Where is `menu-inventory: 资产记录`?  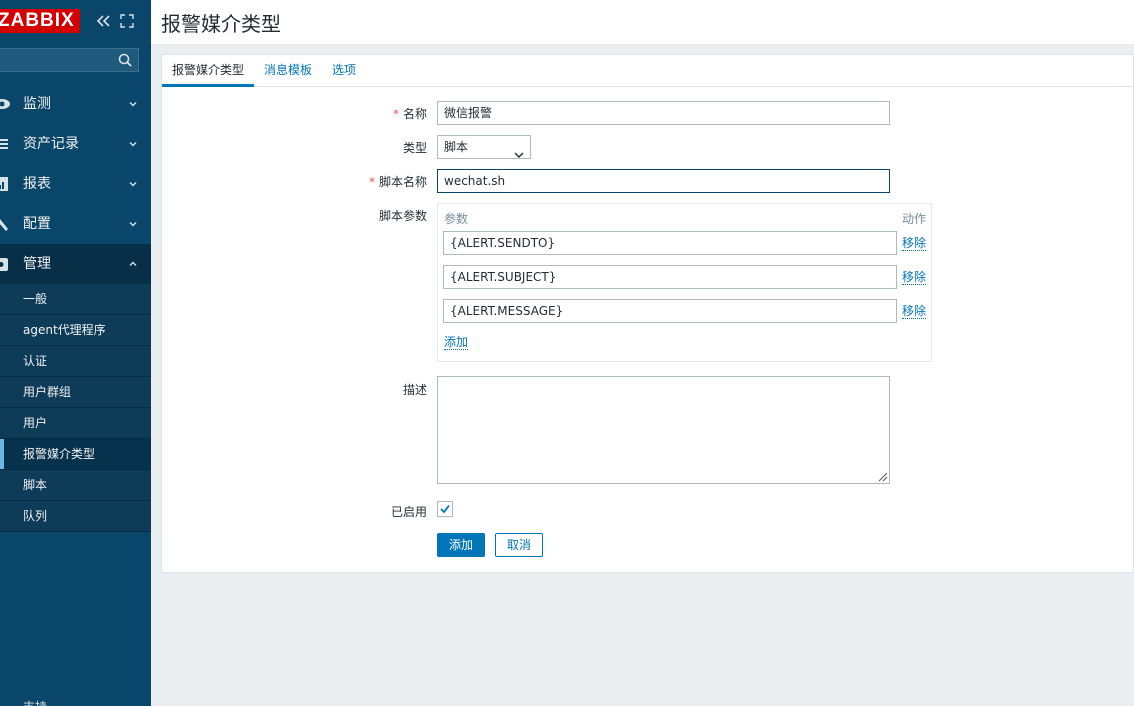 menu-inventory: 资产记录 is located at coordinates (75, 144).